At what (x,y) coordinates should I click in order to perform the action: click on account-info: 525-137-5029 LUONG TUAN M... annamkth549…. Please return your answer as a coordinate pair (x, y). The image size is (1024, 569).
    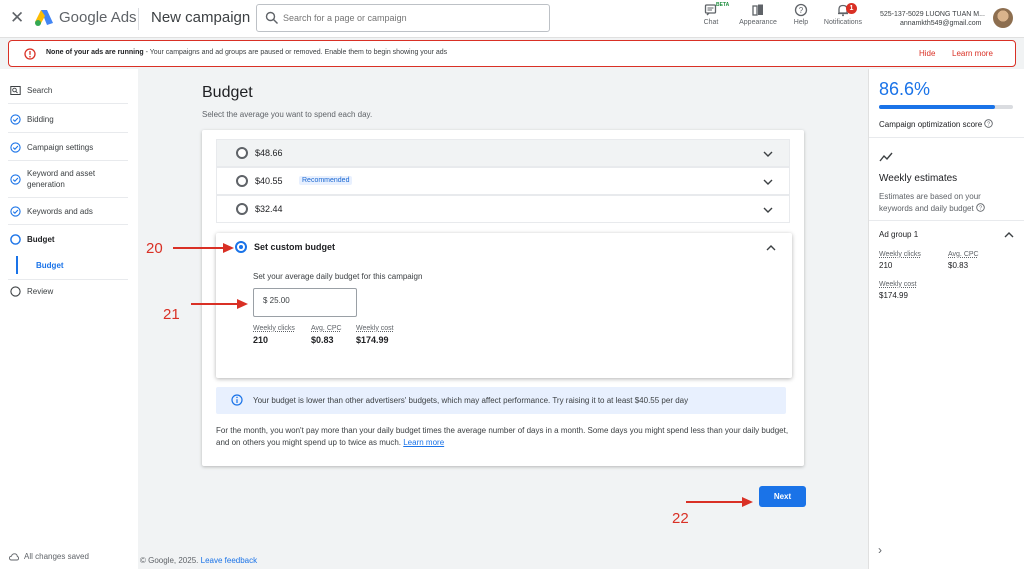
    Looking at the image, I should click on (932, 19).